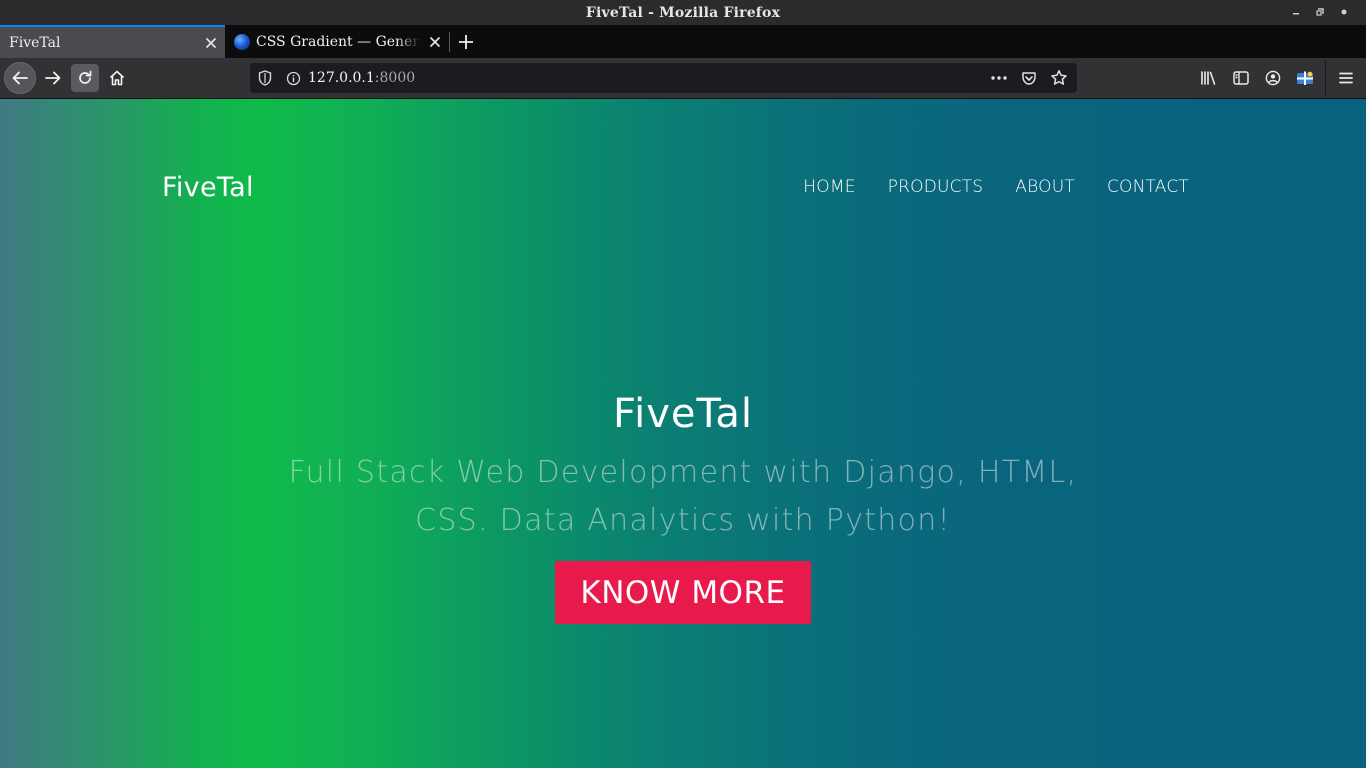 This screenshot has width=1366, height=768. Describe the element at coordinates (1344, 12) in the screenshot. I see `close-window-icon` at that location.